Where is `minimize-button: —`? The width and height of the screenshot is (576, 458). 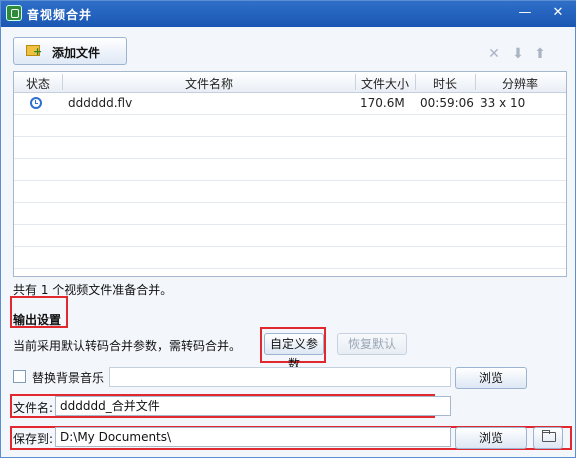
minimize-button: — is located at coordinates (525, 13).